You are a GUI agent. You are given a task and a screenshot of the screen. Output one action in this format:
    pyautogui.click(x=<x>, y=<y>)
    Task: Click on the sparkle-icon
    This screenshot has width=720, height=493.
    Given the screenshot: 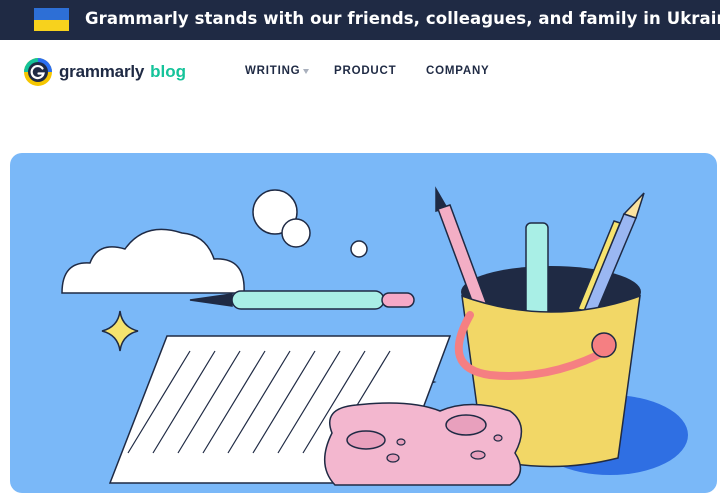 What is the action you would take?
    pyautogui.click(x=120, y=331)
    